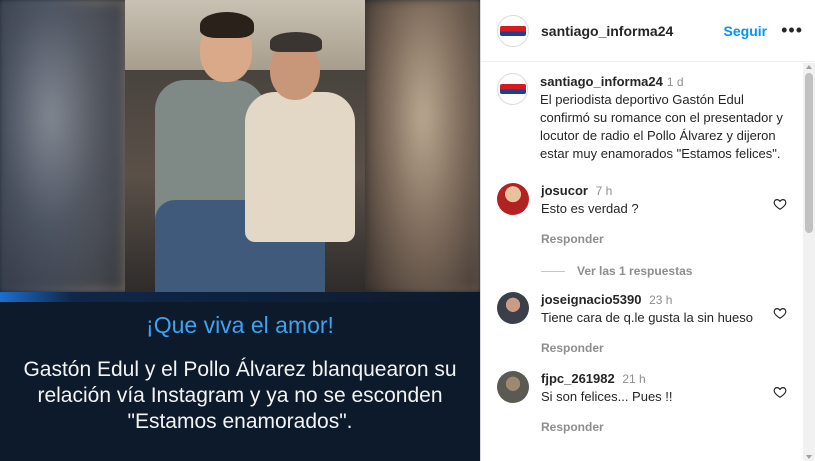 Image resolution: width=815 pixels, height=461 pixels. What do you see at coordinates (792, 30) in the screenshot?
I see `more-icon: •••` at bounding box center [792, 30].